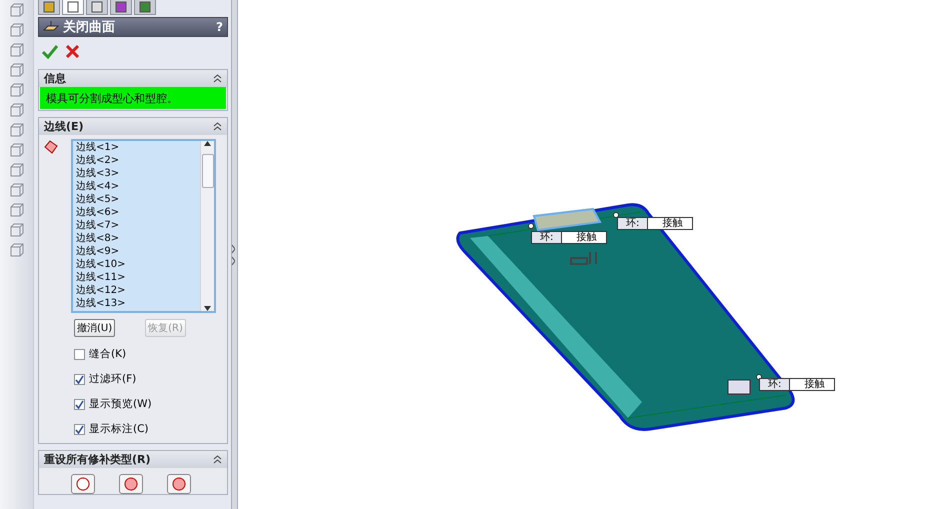 Image resolution: width=939 pixels, height=509 pixels. What do you see at coordinates (136, 277) in the screenshot?
I see `list-item: 边线<11>` at bounding box center [136, 277].